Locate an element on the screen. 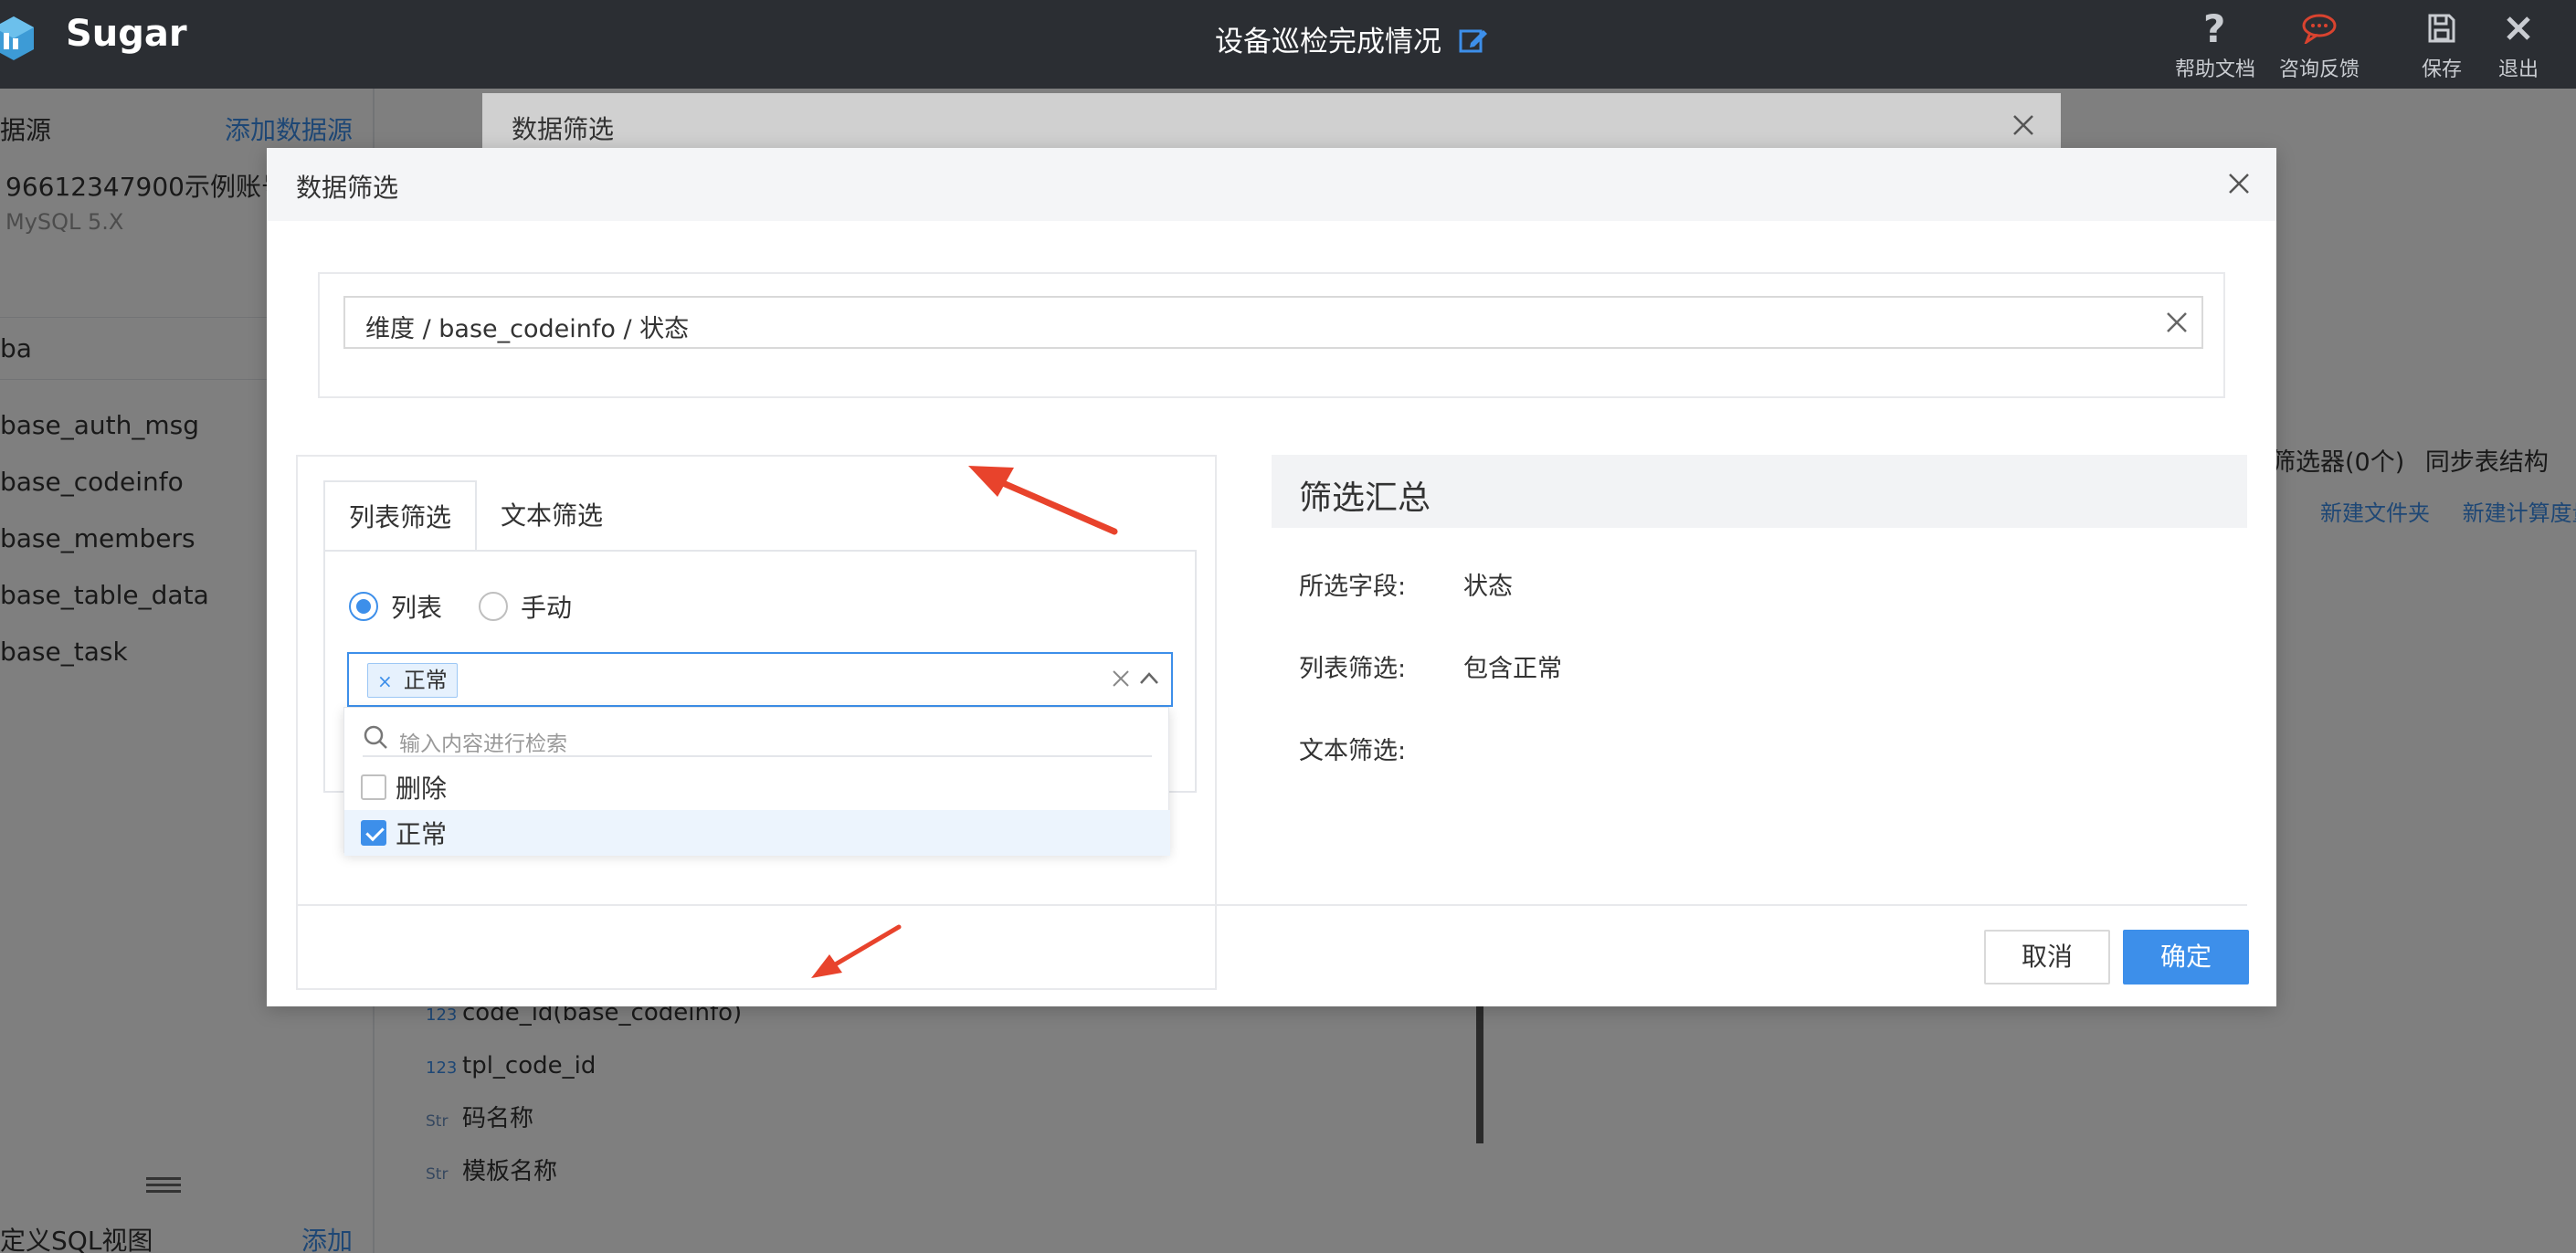  search-icon is located at coordinates (376, 738).